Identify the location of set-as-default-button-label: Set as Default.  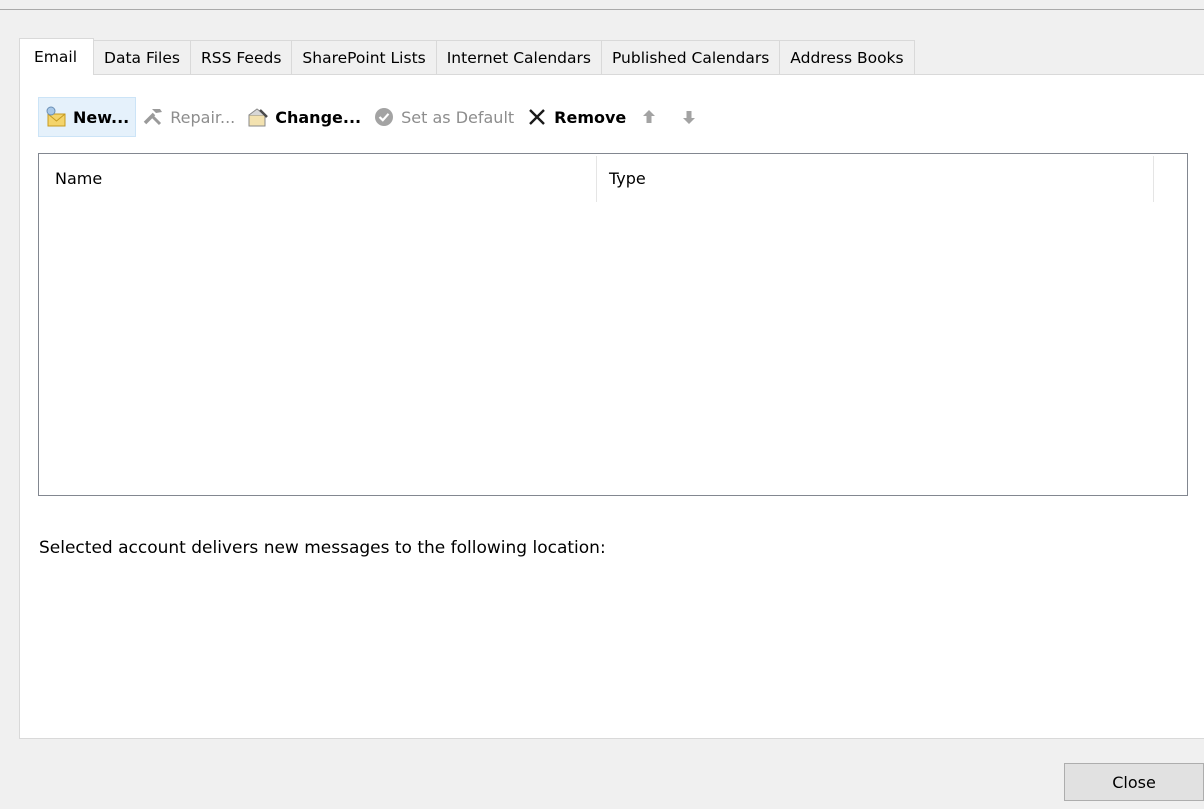
(458, 117).